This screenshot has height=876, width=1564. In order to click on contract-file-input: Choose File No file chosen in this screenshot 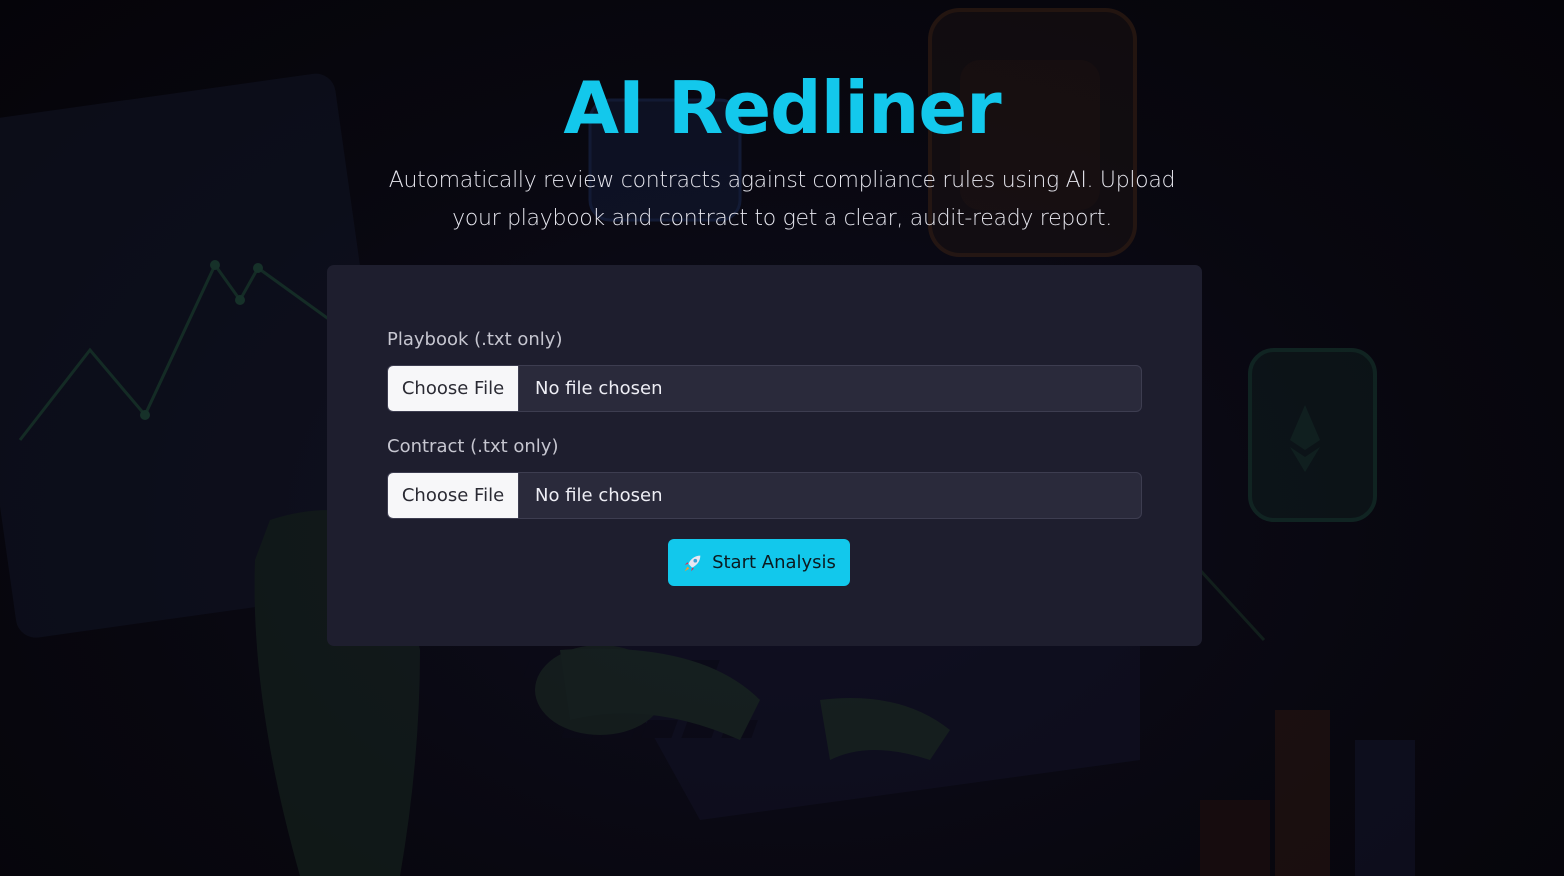, I will do `click(764, 495)`.